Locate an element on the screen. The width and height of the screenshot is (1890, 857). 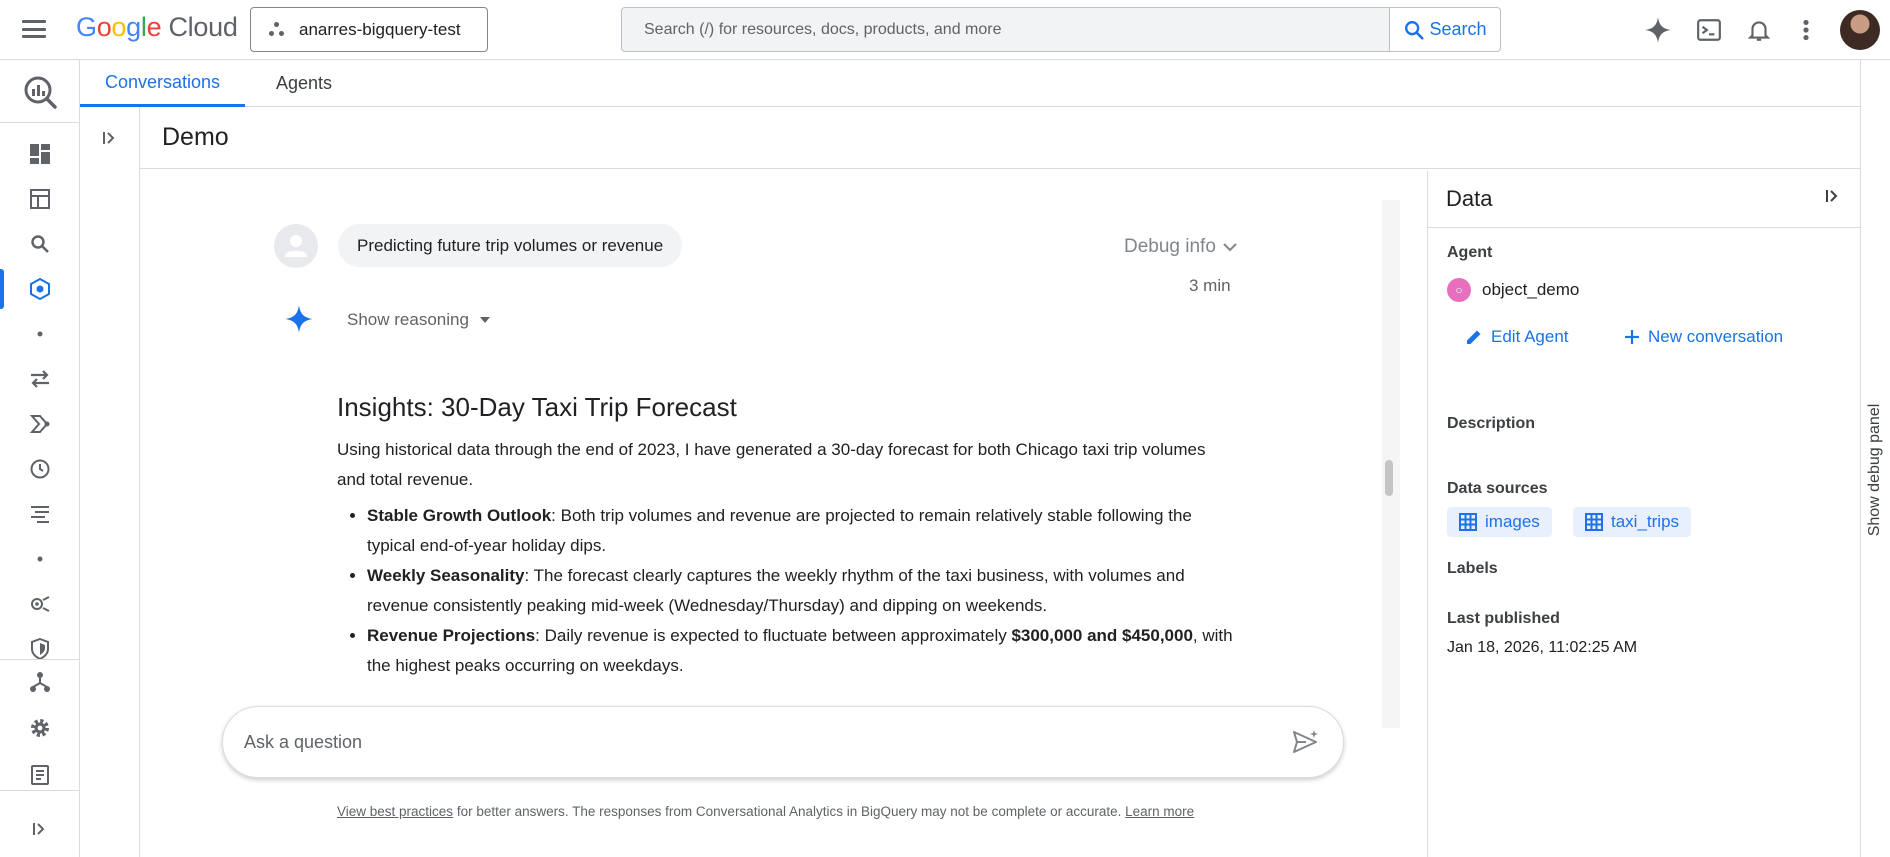
menu-icon is located at coordinates (34, 29).